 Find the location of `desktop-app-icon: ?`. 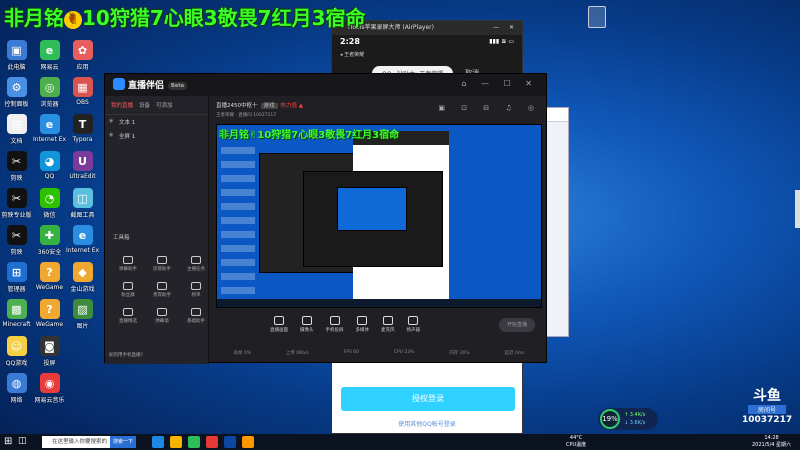

desktop-app-icon: ? is located at coordinates (49, 272).